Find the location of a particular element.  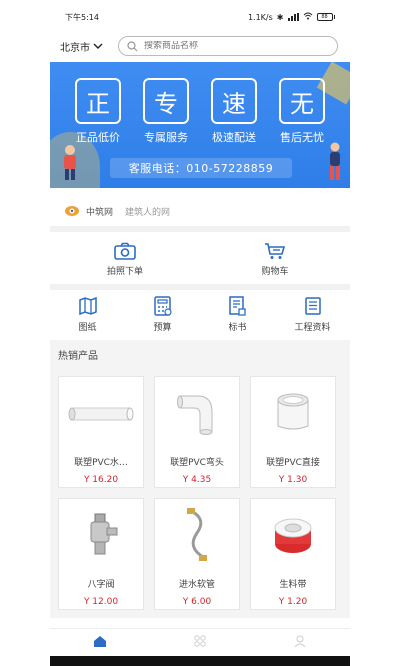

city-label: 北京市 is located at coordinates (75, 48).